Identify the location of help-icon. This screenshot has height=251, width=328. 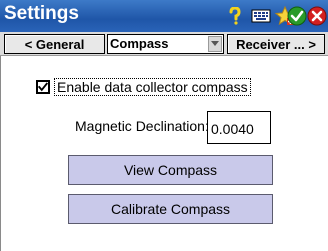
(235, 16).